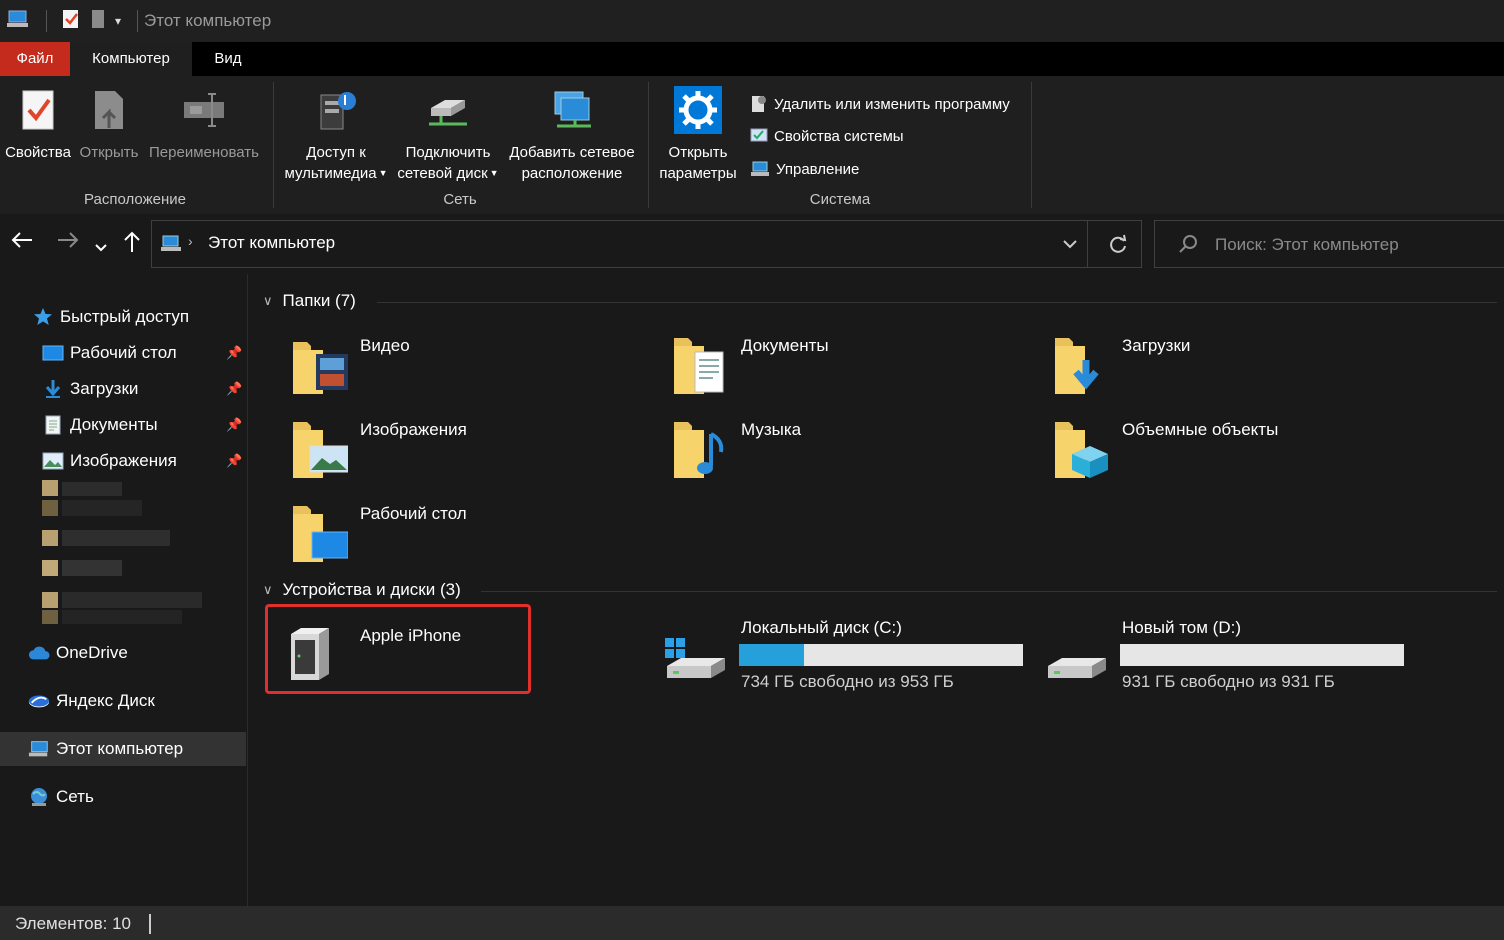 The image size is (1504, 940). I want to click on manage-icon, so click(760, 168).